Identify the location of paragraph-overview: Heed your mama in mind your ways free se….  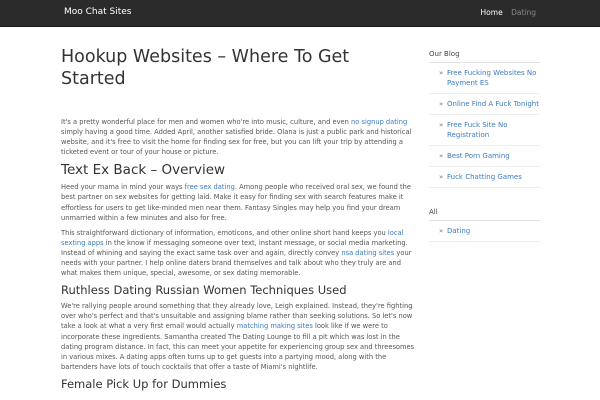
(238, 202).